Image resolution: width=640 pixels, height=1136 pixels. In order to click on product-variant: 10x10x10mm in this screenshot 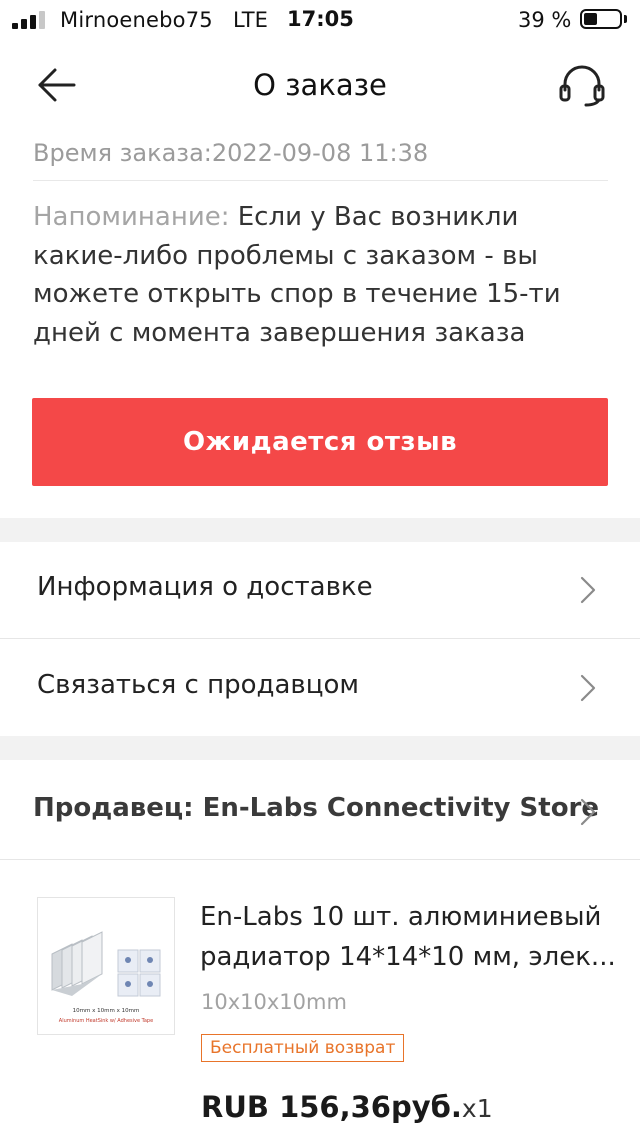, I will do `click(274, 1002)`.